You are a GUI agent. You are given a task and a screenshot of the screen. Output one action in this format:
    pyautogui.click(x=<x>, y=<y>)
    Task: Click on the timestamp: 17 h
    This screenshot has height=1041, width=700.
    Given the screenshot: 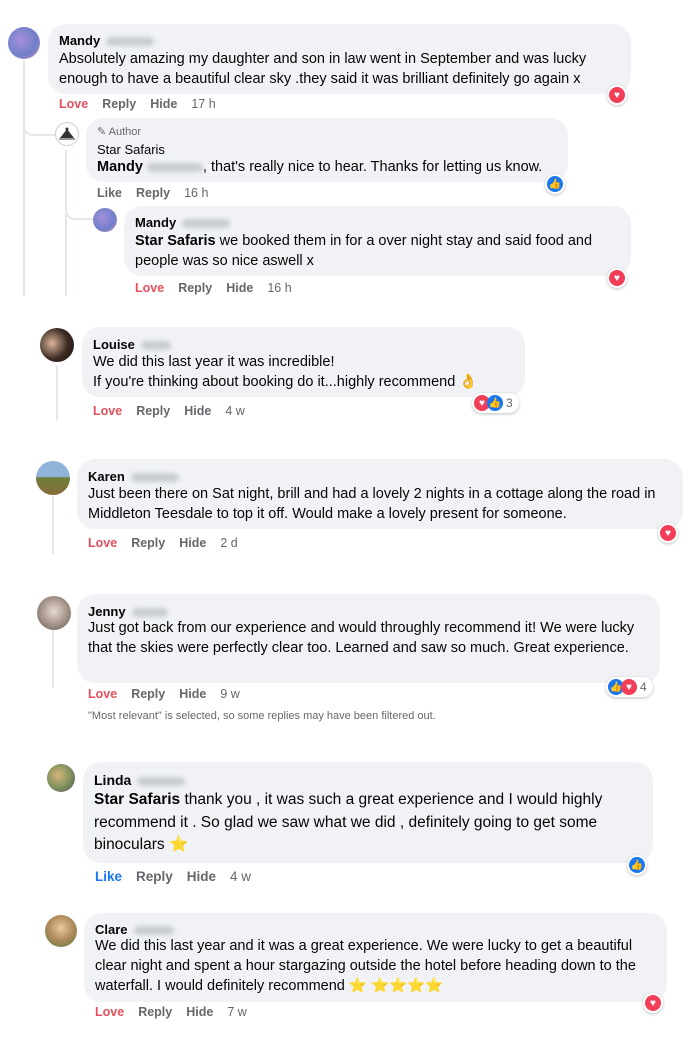 What is the action you would take?
    pyautogui.click(x=203, y=104)
    